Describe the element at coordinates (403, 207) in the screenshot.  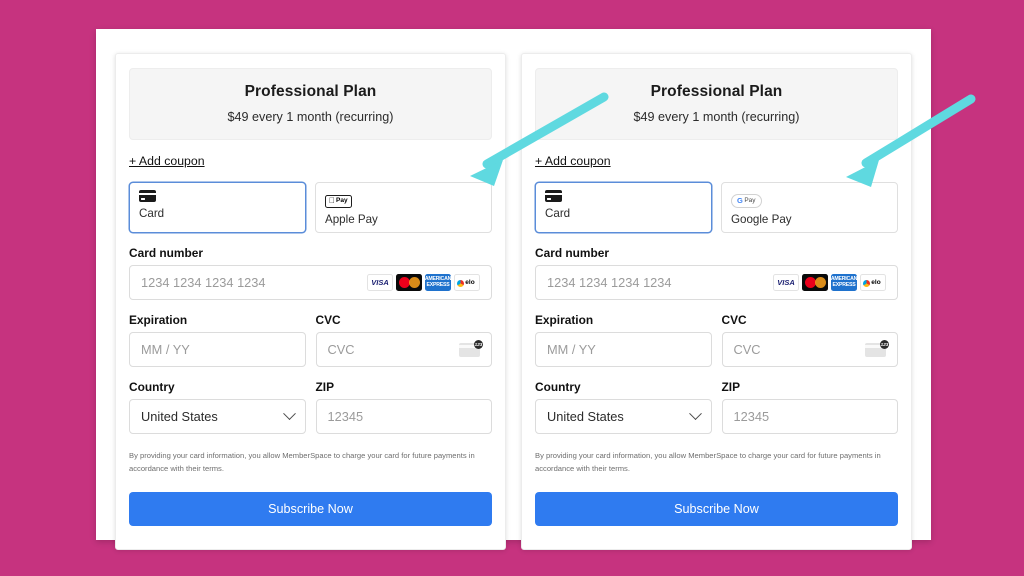
I see `payment-method-tab-apple-pay: Pay Apple Pay` at that location.